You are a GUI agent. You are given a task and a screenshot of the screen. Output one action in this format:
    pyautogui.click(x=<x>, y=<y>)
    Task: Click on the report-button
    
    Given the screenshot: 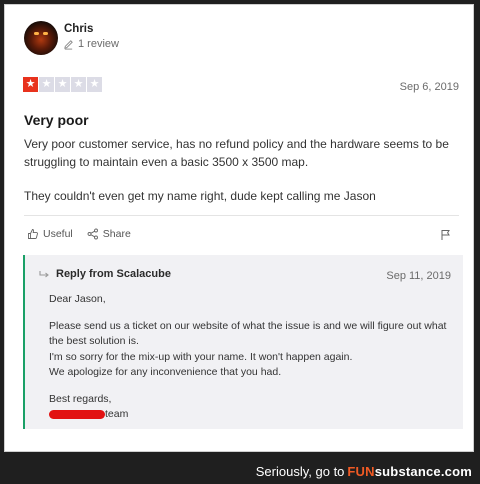 What is the action you would take?
    pyautogui.click(x=445, y=237)
    